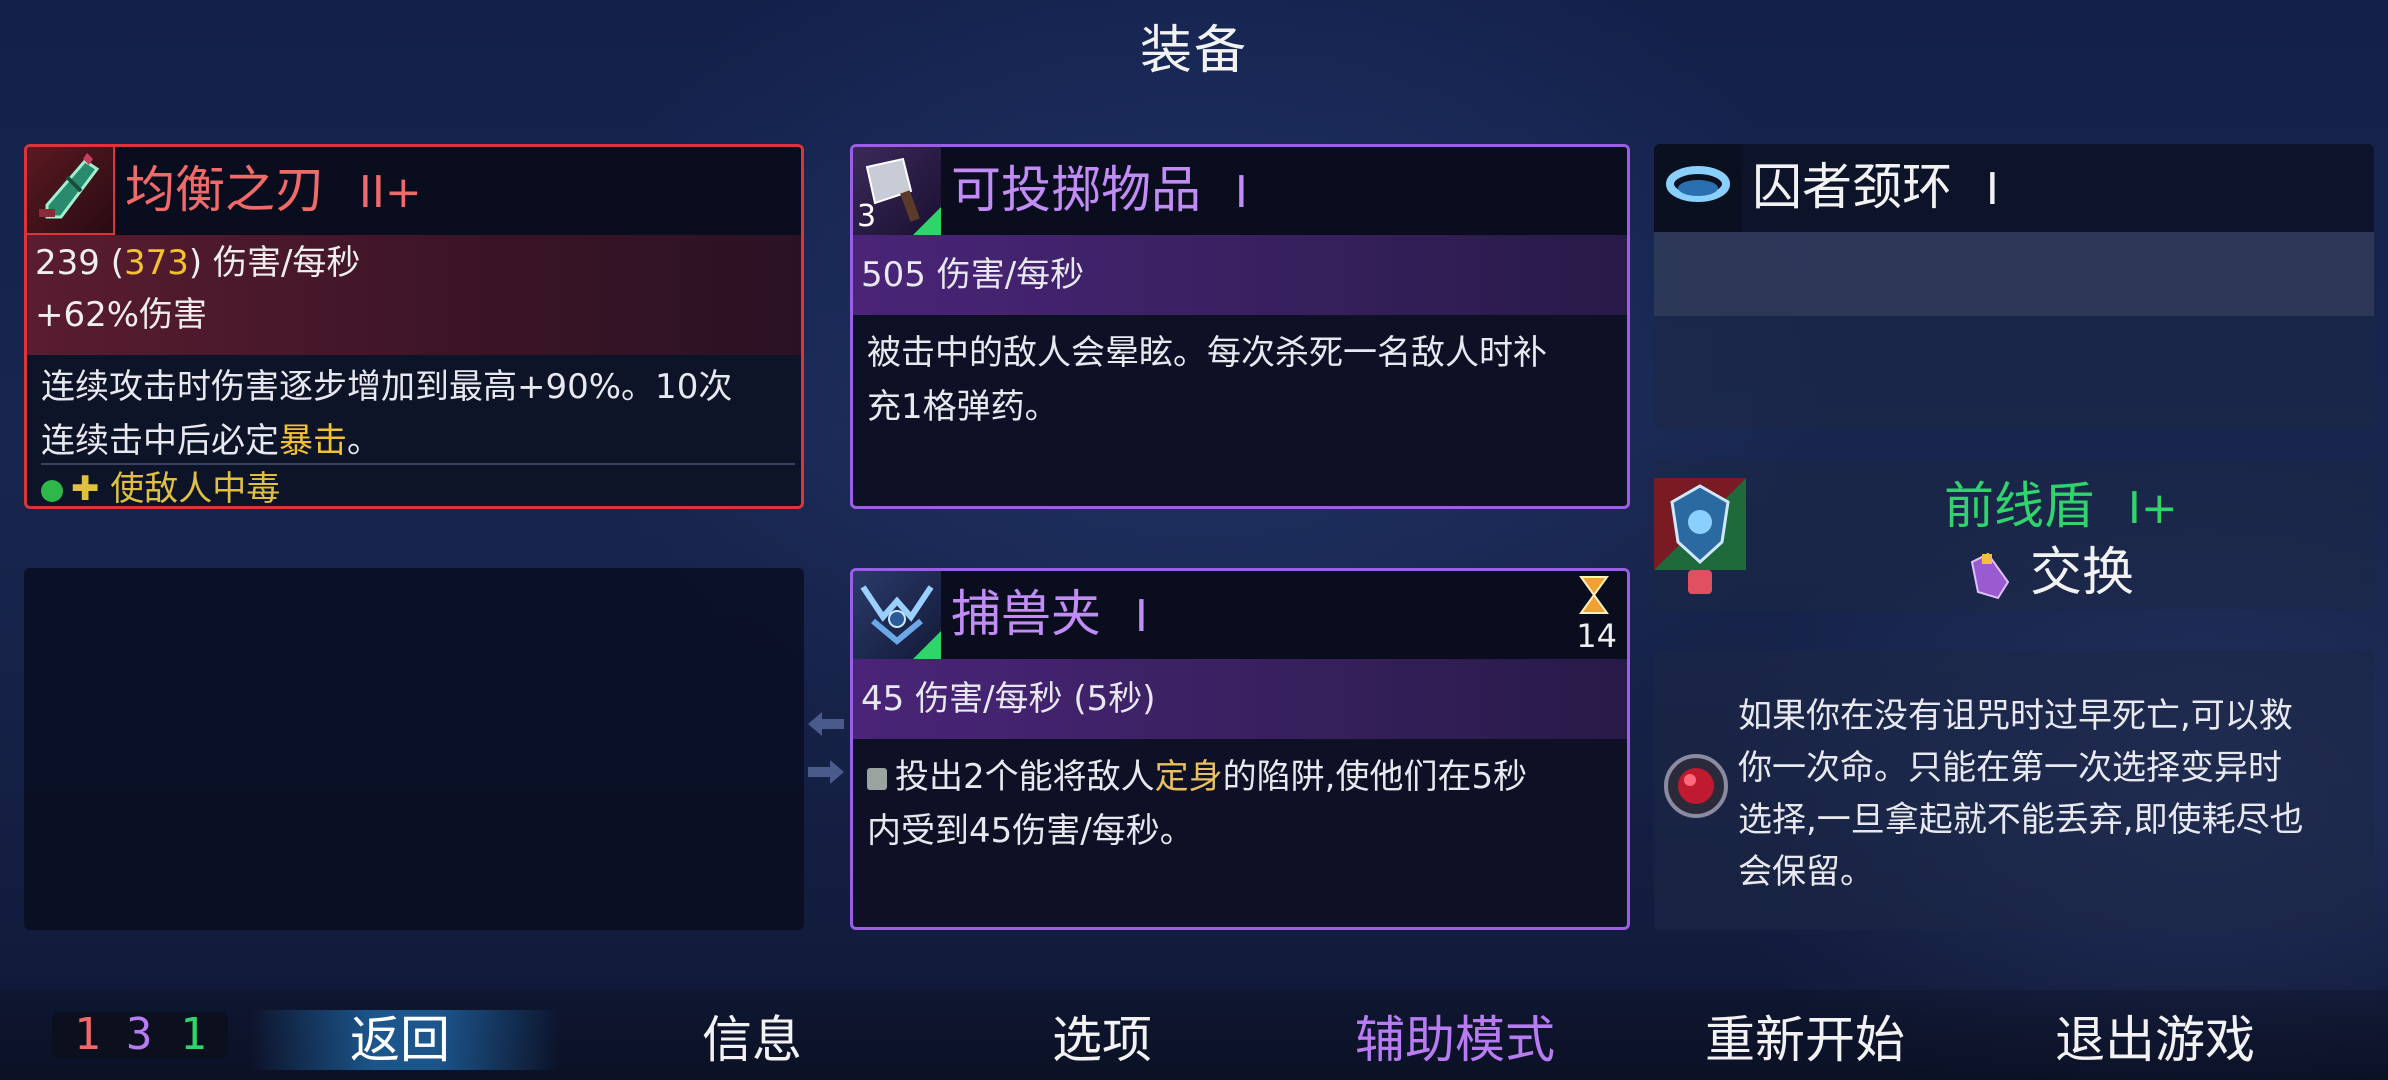  I want to click on skill2-desc-line1: 投出2个能将敌人定身的陷阱,使他们在5秒, so click(1197, 777).